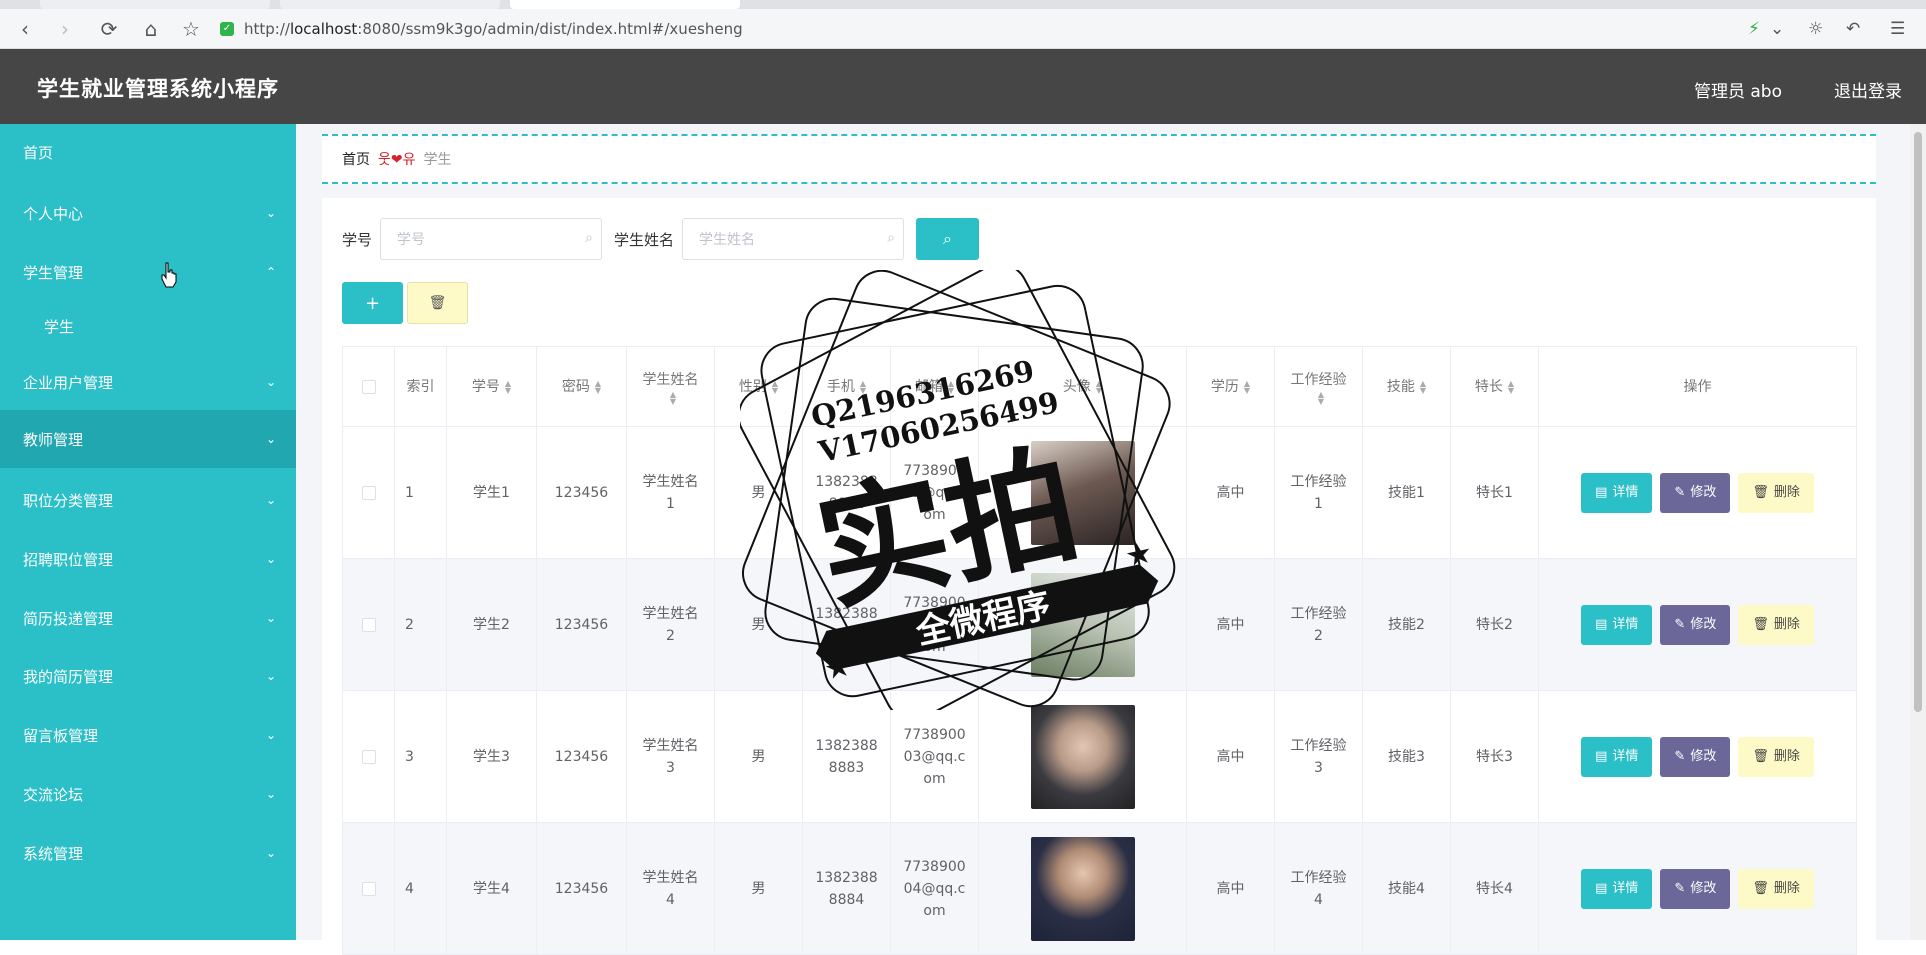 The width and height of the screenshot is (1926, 955). What do you see at coordinates (1494, 888) in the screenshot?
I see `cell-specialty-text: 特长4` at bounding box center [1494, 888].